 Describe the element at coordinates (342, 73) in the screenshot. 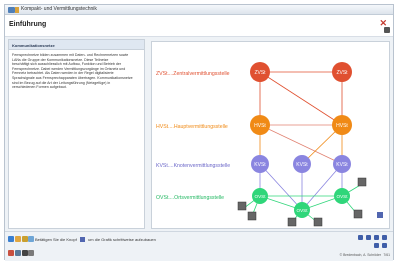

I see `zvst-node-right-label: ZVSt` at that location.